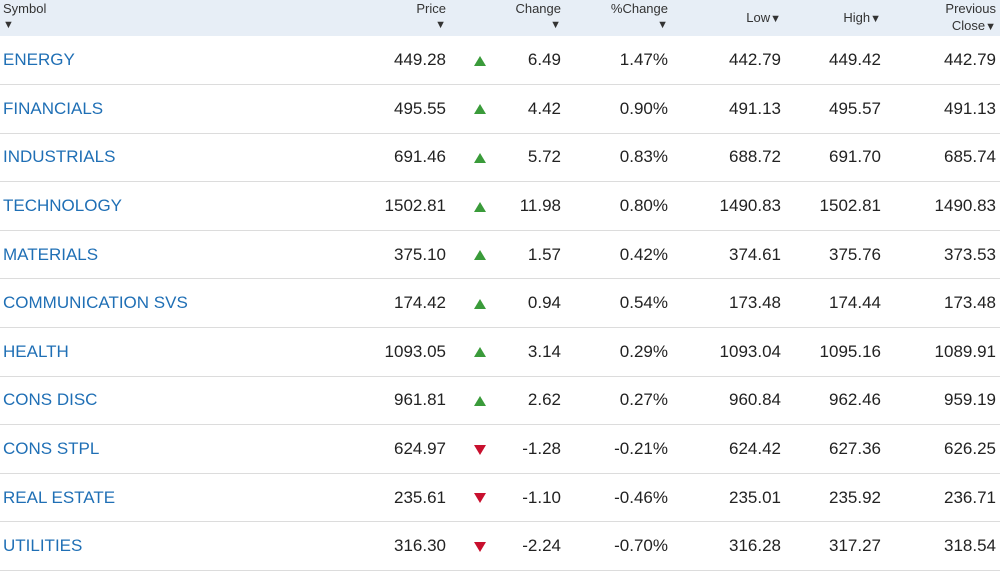 The width and height of the screenshot is (1000, 571). Describe the element at coordinates (755, 449) in the screenshot. I see `low-cell: 624.42` at that location.